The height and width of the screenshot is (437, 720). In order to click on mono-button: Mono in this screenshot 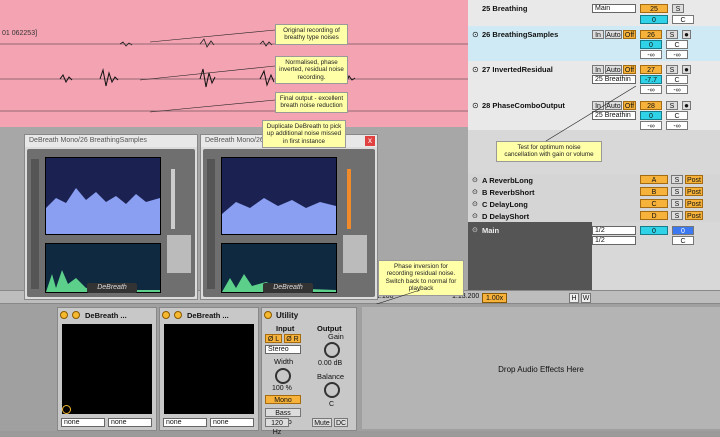, I will do `click(283, 399)`.